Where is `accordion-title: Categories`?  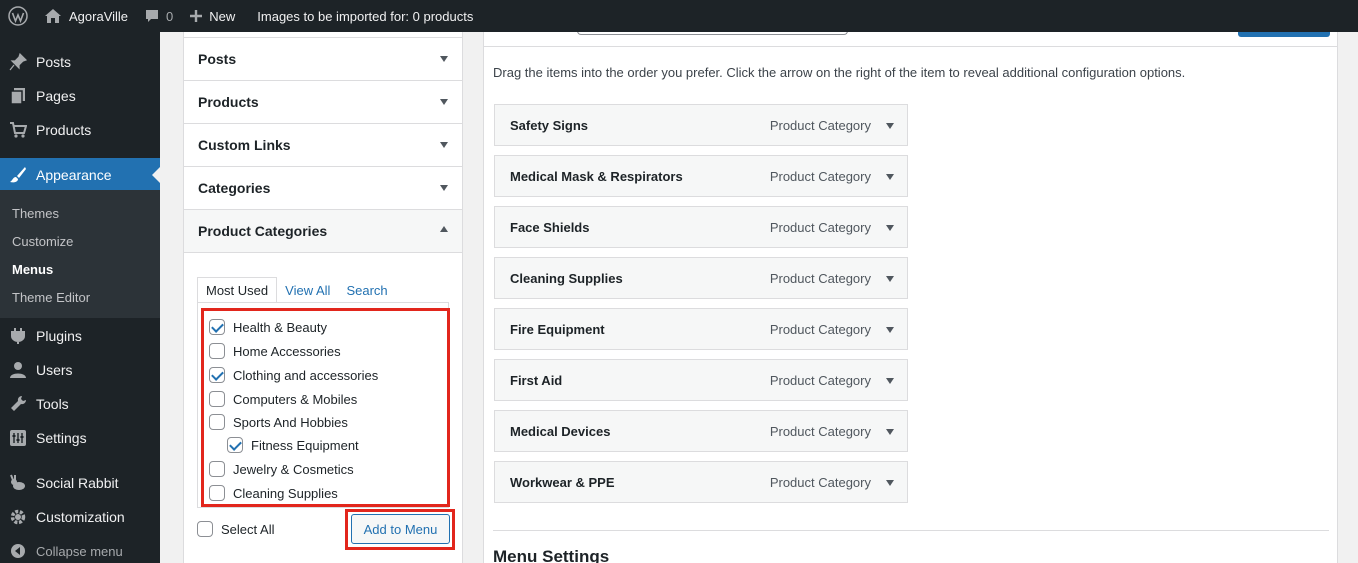
accordion-title: Categories is located at coordinates (234, 188).